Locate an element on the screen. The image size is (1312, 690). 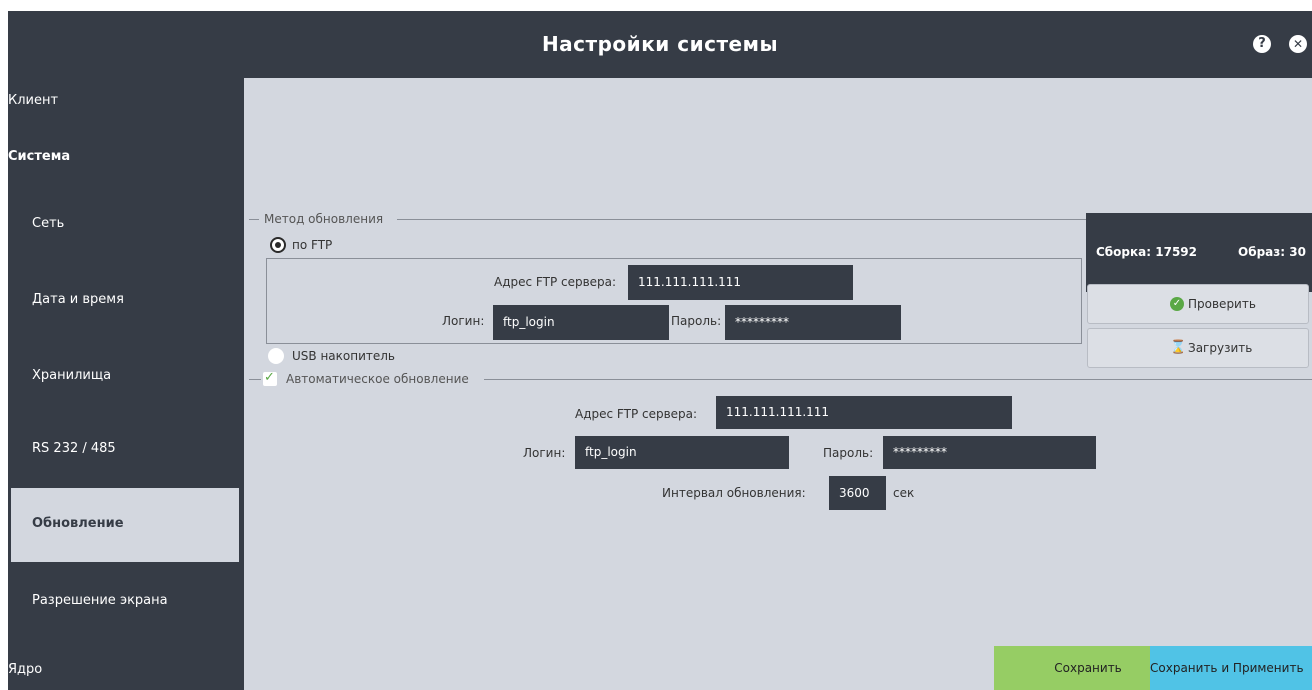
usb-radio-label: USB накопитель is located at coordinates (343, 356).